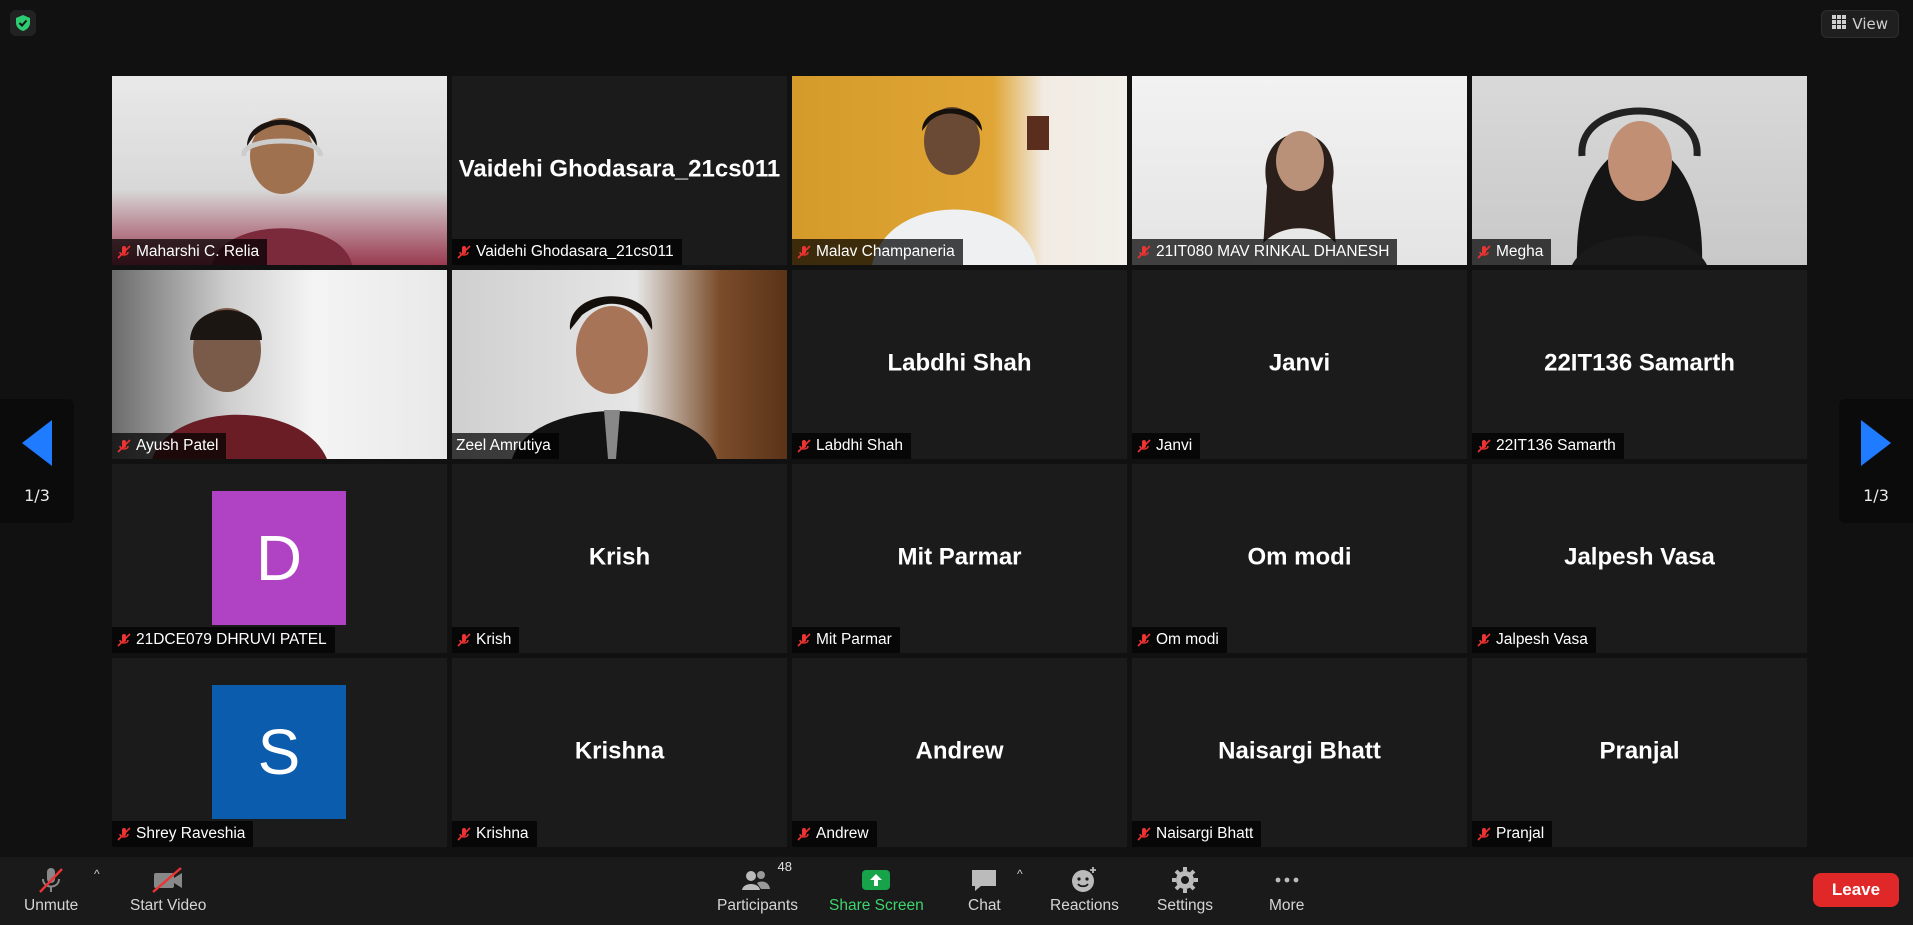  I want to click on participant-label: Shrey Raveshia, so click(183, 834).